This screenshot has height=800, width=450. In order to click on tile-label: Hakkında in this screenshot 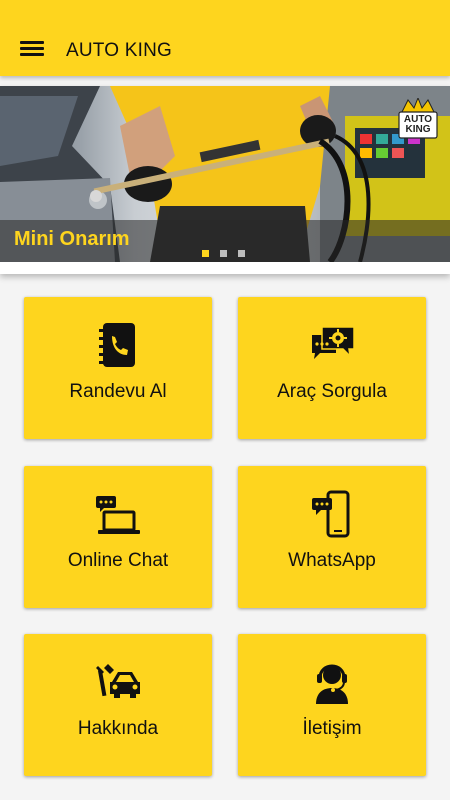, I will do `click(118, 728)`.